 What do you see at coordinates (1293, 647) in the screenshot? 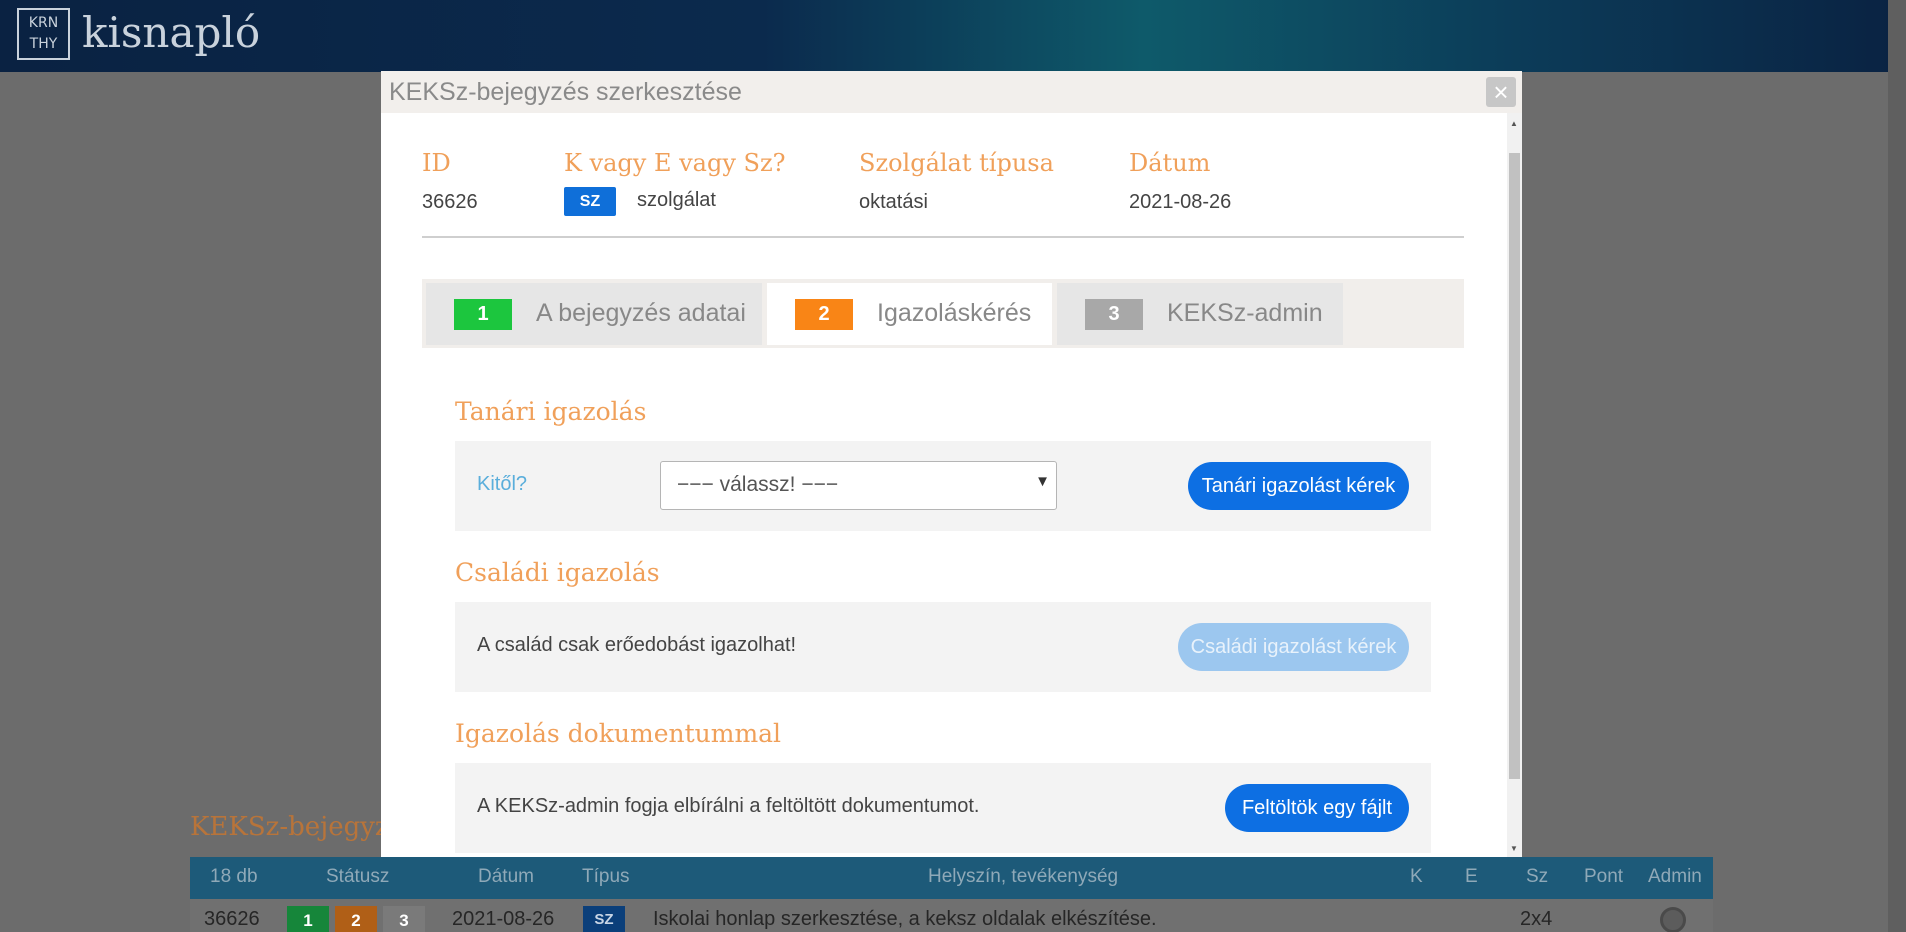
I see `request-family-verification-button: Családi igazolást kérek` at bounding box center [1293, 647].